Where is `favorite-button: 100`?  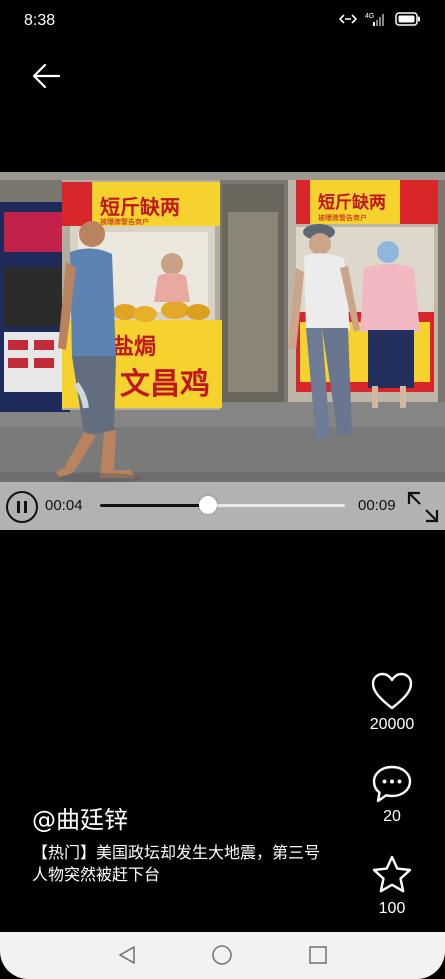 favorite-button: 100 is located at coordinates (392, 886).